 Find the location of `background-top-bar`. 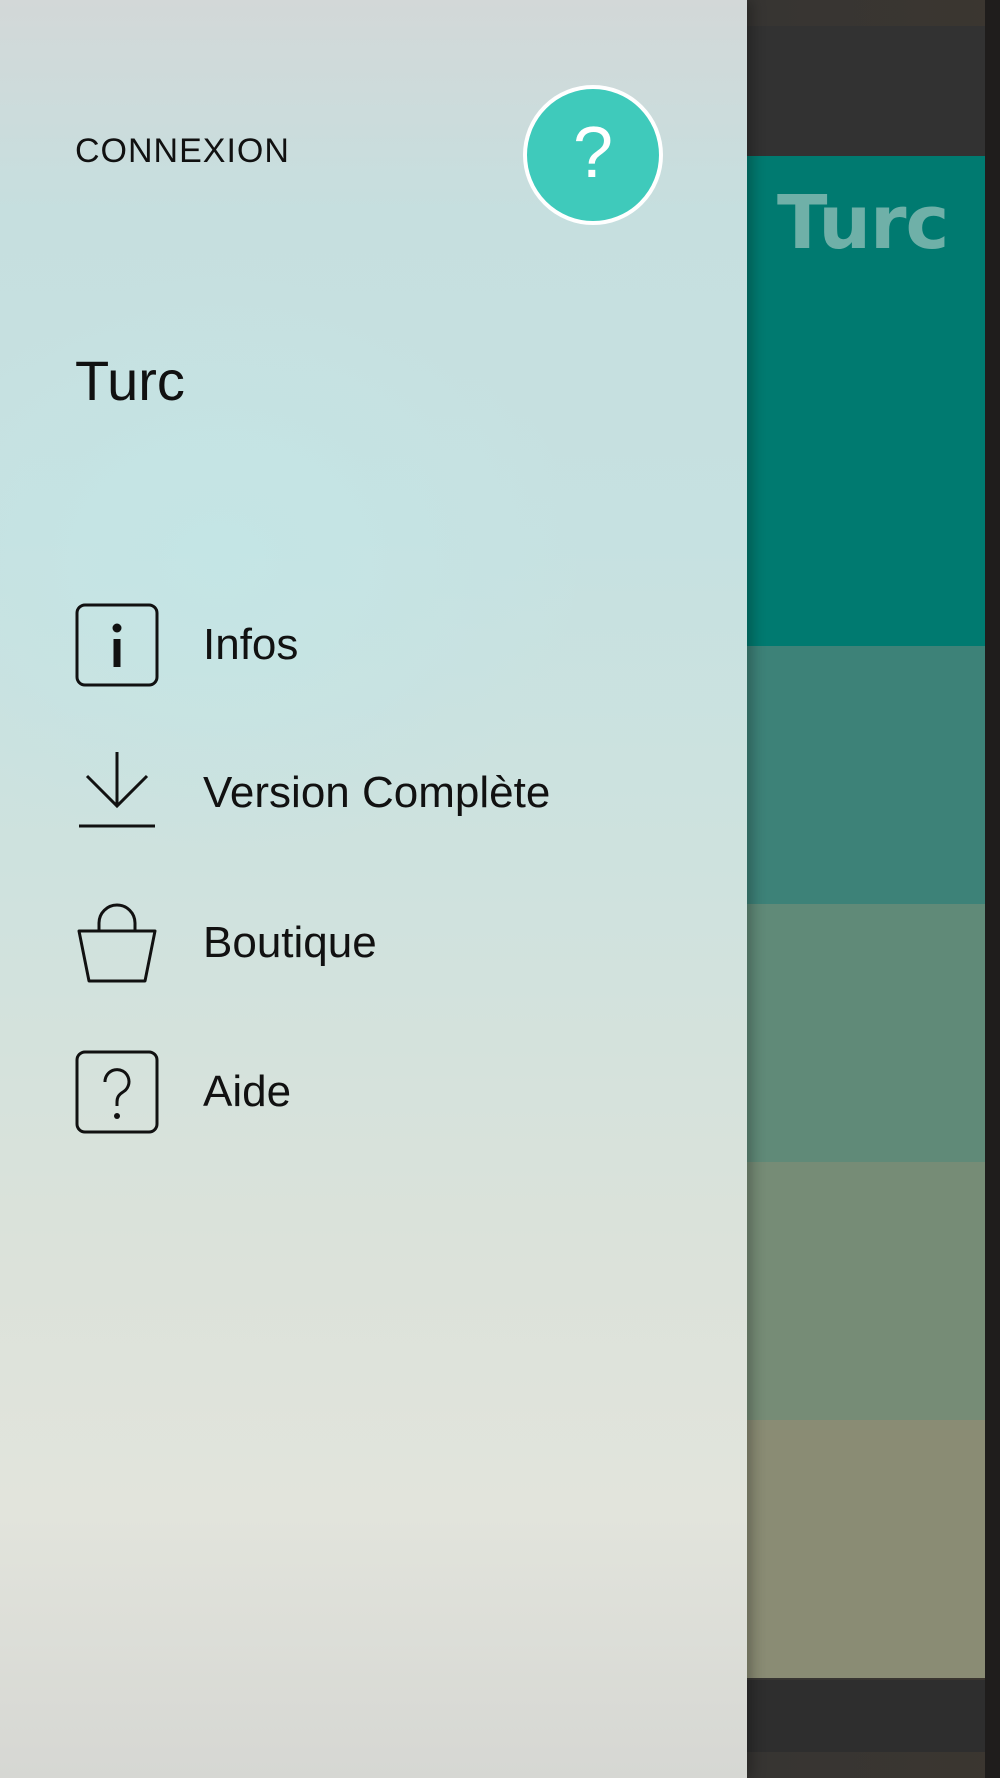

background-top-bar is located at coordinates (862, 91).